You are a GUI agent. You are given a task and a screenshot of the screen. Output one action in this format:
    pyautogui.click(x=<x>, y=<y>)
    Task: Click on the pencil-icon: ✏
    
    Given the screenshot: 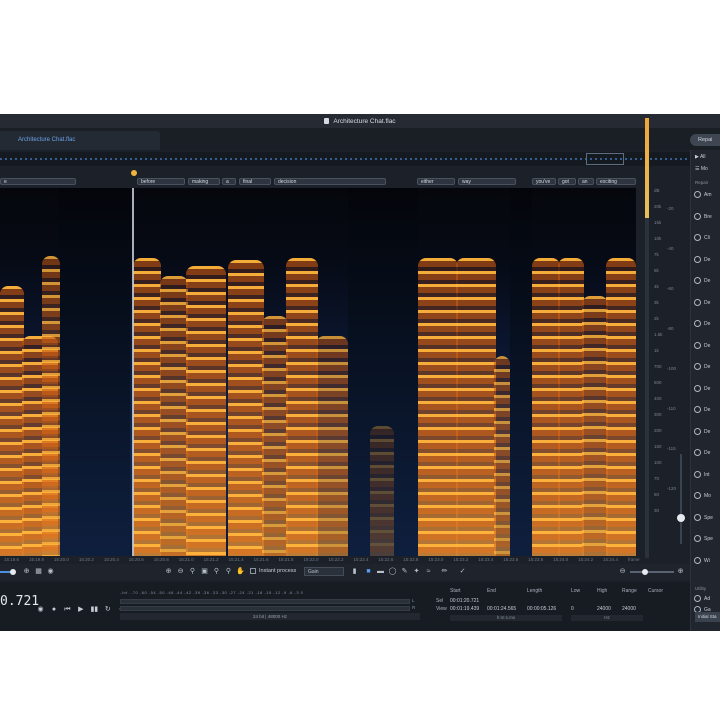 What is the action you would take?
    pyautogui.click(x=444, y=571)
    